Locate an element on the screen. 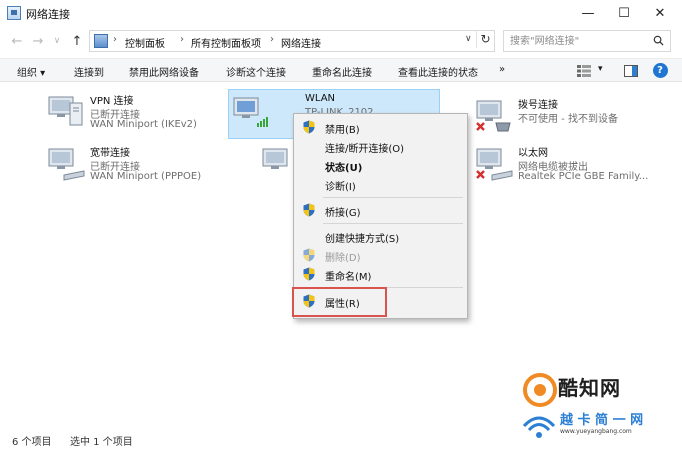 Image resolution: width=682 pixels, height=450 pixels. menu-item-label: 状态(U) is located at coordinates (344, 168).